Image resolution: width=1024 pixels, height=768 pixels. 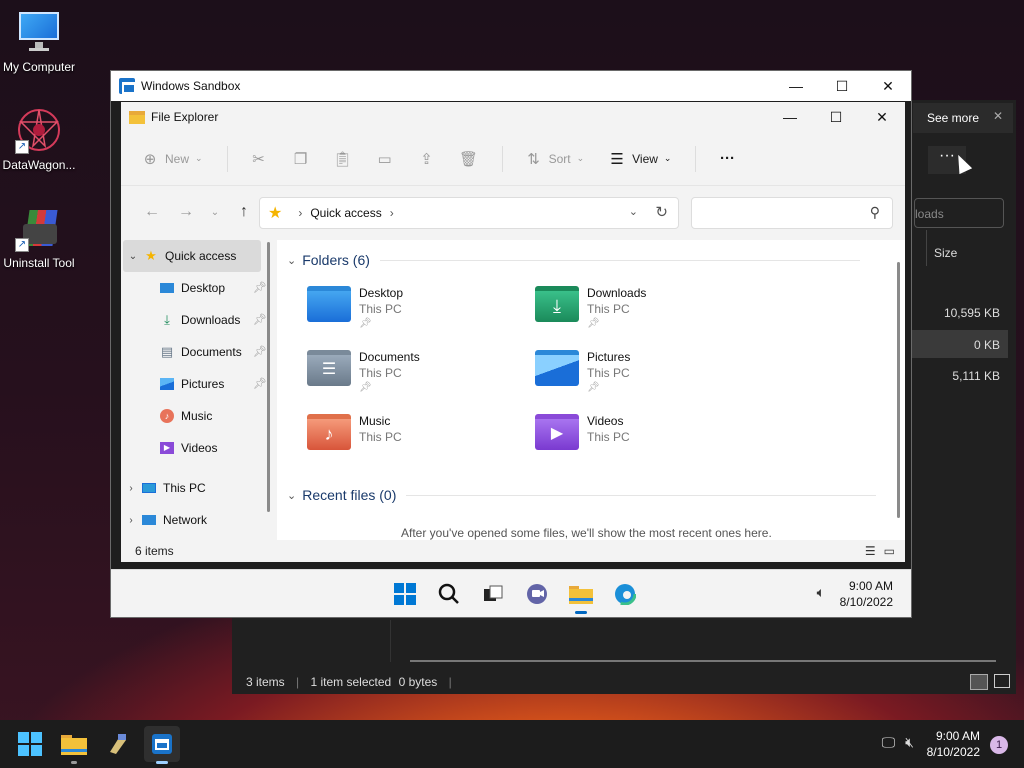 What do you see at coordinates (554, 159) in the screenshot?
I see `sort-button: ⇅ Sort ⌄` at bounding box center [554, 159].